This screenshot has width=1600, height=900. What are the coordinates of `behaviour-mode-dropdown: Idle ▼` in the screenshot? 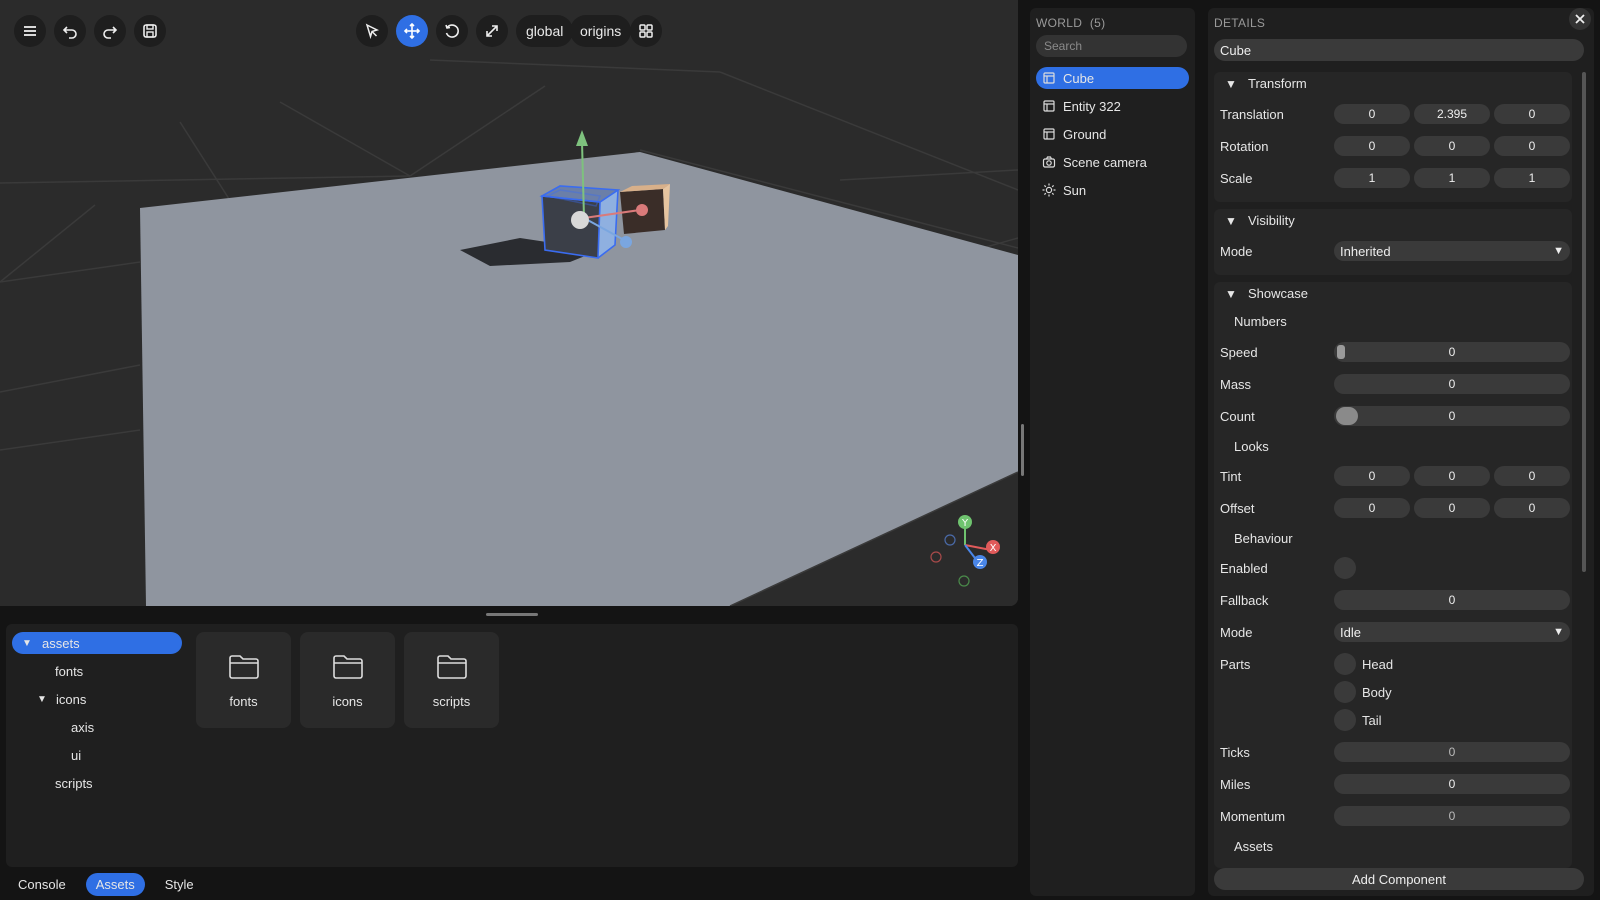 It's located at (1452, 632).